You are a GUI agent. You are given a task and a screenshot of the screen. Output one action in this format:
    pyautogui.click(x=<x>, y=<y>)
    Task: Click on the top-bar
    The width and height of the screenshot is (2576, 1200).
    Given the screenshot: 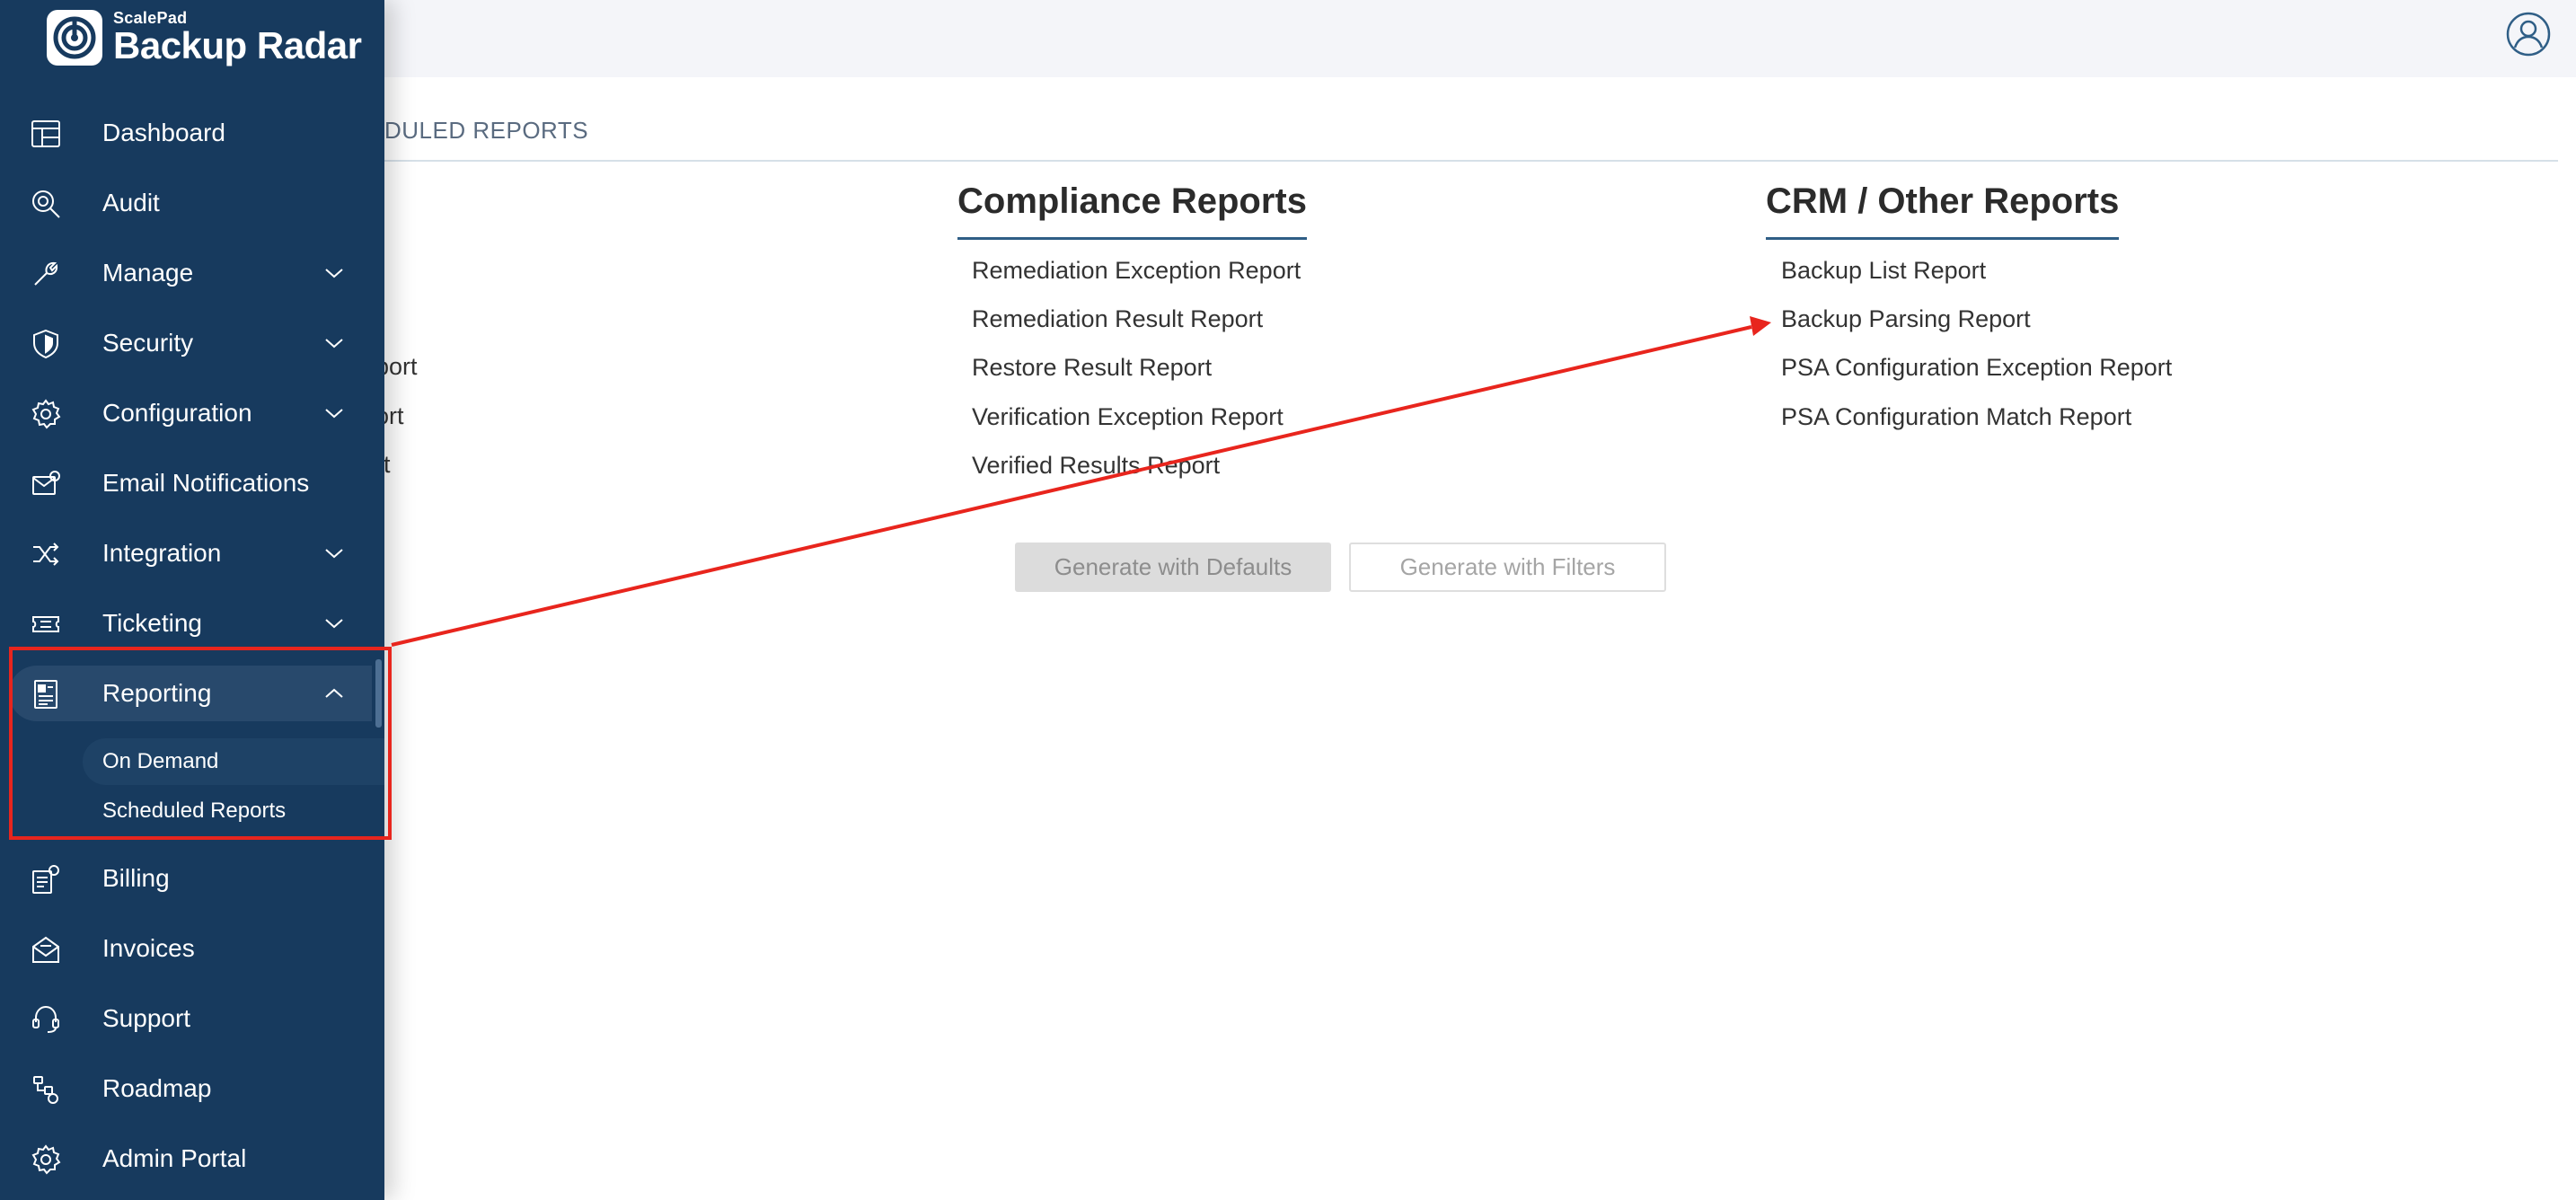 What is the action you would take?
    pyautogui.click(x=1288, y=38)
    